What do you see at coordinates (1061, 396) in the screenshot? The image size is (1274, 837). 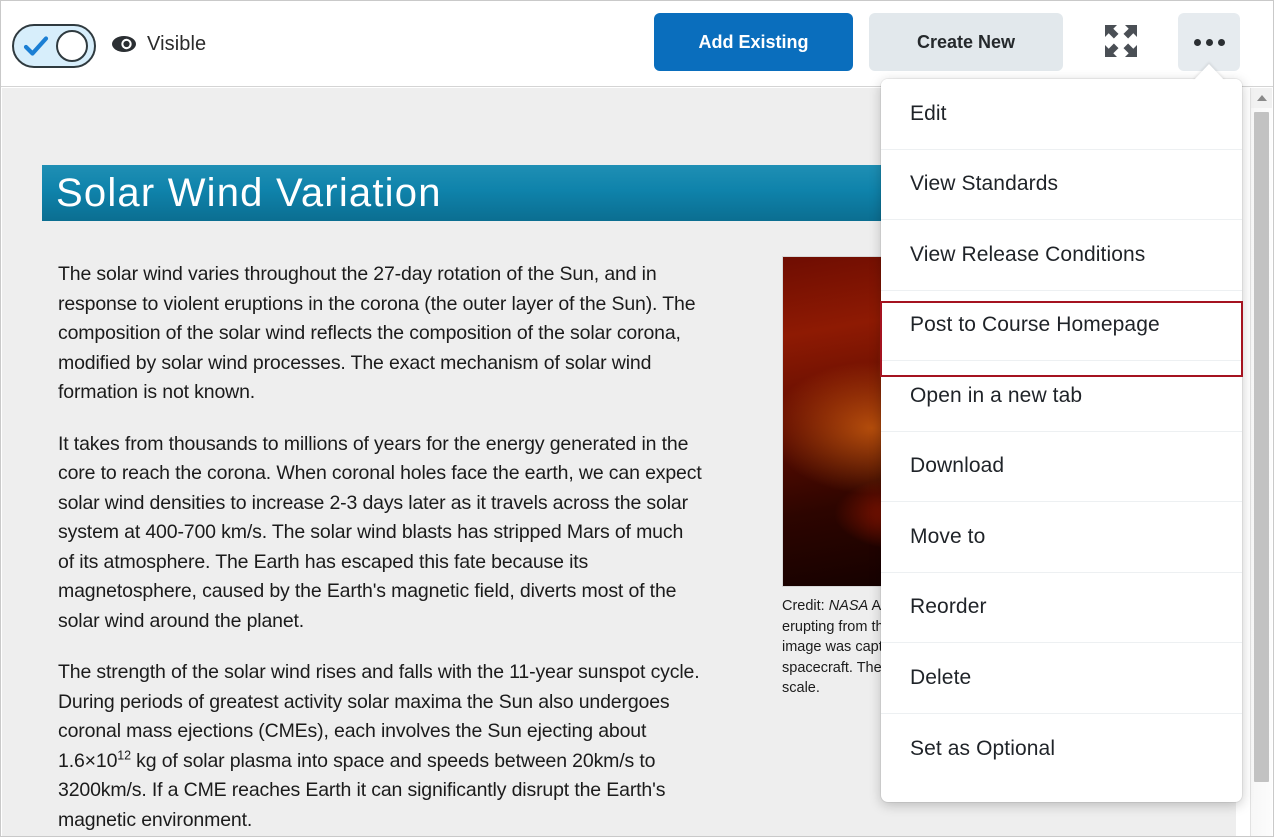 I see `menu-item-open-in-a-new-tab: Open in a new tab` at bounding box center [1061, 396].